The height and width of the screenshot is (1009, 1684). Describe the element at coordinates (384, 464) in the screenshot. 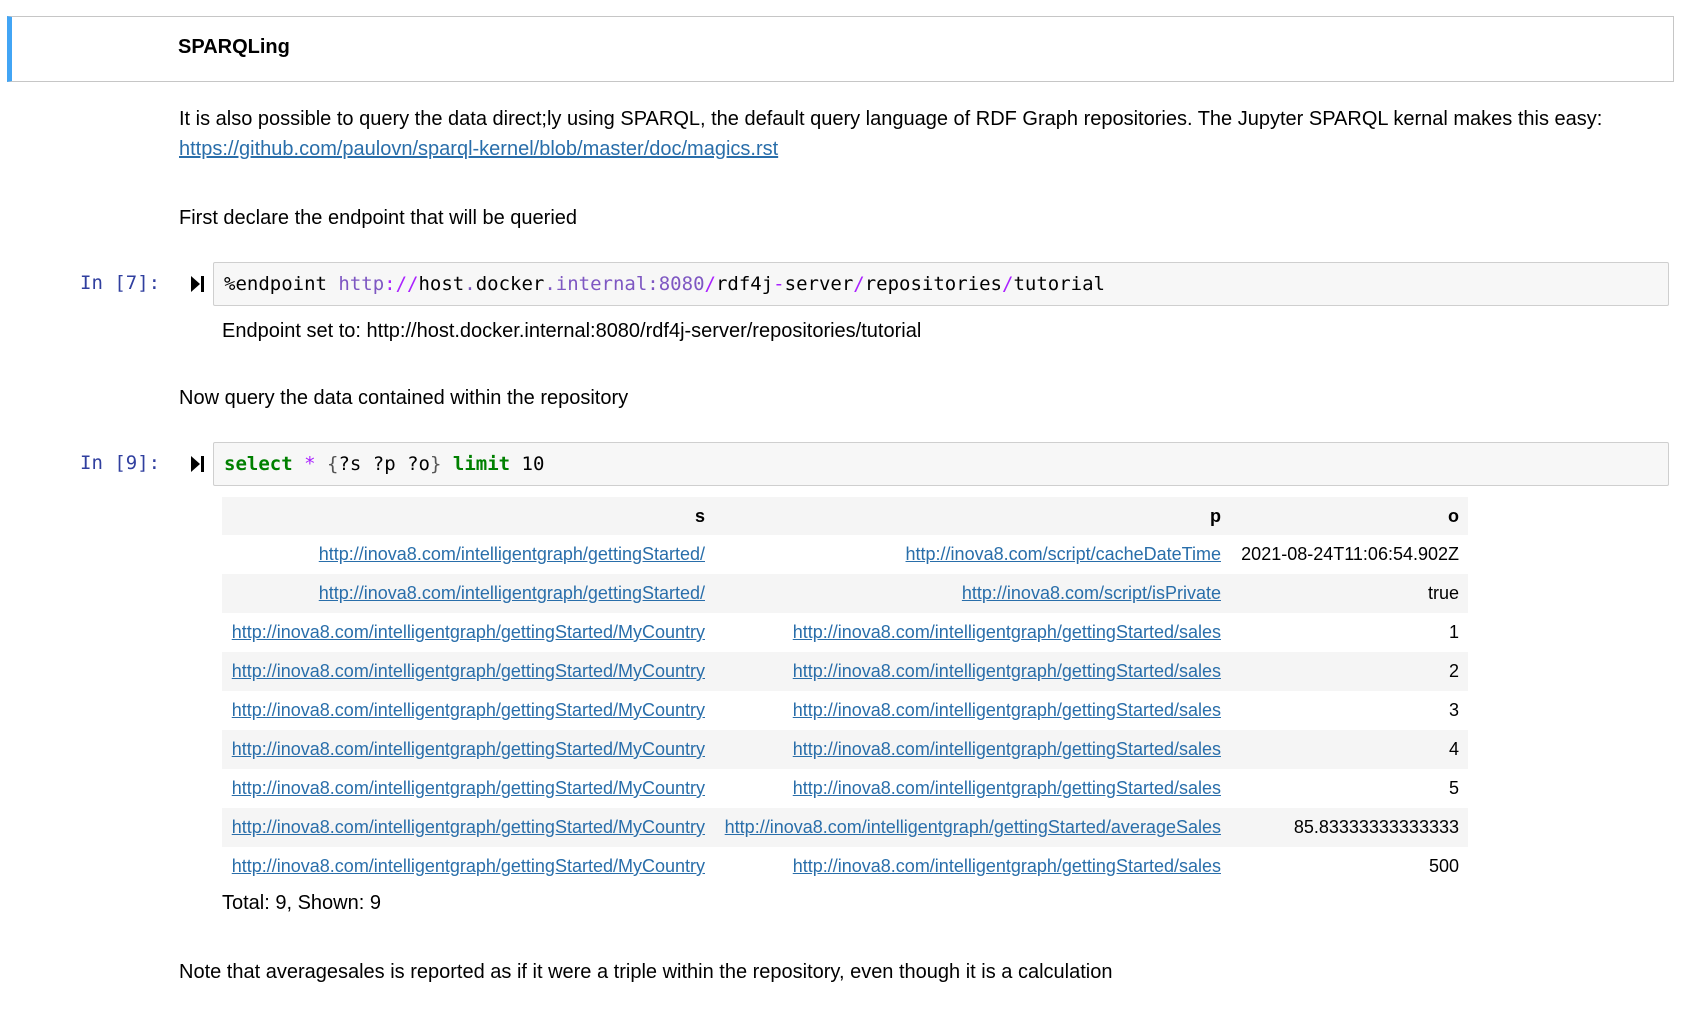

I see `code-token: ?s ?p ?o` at that location.